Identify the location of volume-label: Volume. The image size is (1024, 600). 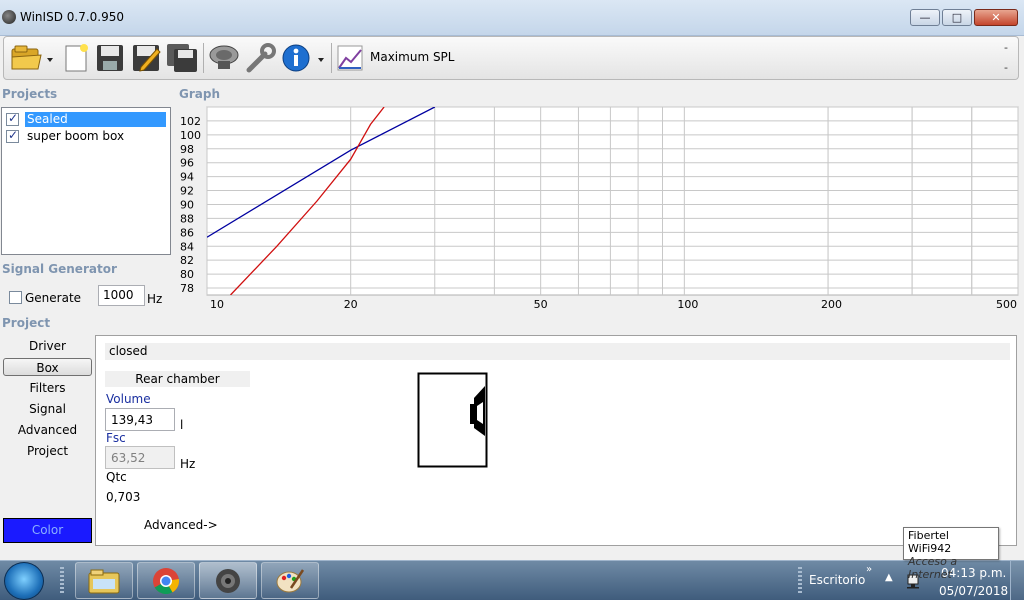
(128, 399).